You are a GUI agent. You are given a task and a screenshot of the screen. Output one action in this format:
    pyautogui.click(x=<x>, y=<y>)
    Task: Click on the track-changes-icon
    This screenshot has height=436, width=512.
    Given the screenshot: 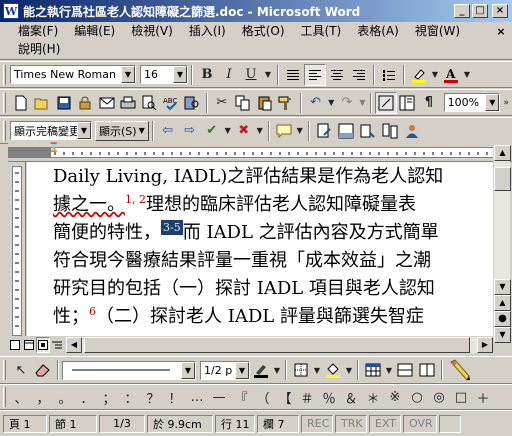 What is the action you would take?
    pyautogui.click(x=324, y=131)
    